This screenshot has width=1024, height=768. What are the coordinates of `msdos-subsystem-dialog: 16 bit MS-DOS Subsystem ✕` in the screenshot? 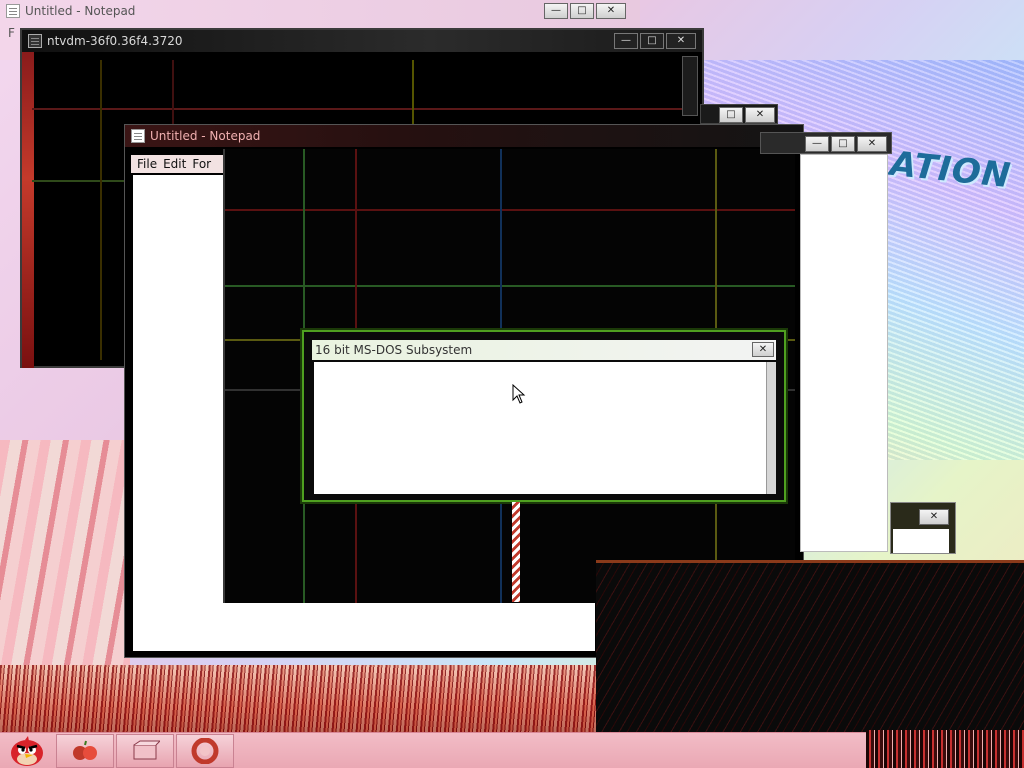 It's located at (544, 416).